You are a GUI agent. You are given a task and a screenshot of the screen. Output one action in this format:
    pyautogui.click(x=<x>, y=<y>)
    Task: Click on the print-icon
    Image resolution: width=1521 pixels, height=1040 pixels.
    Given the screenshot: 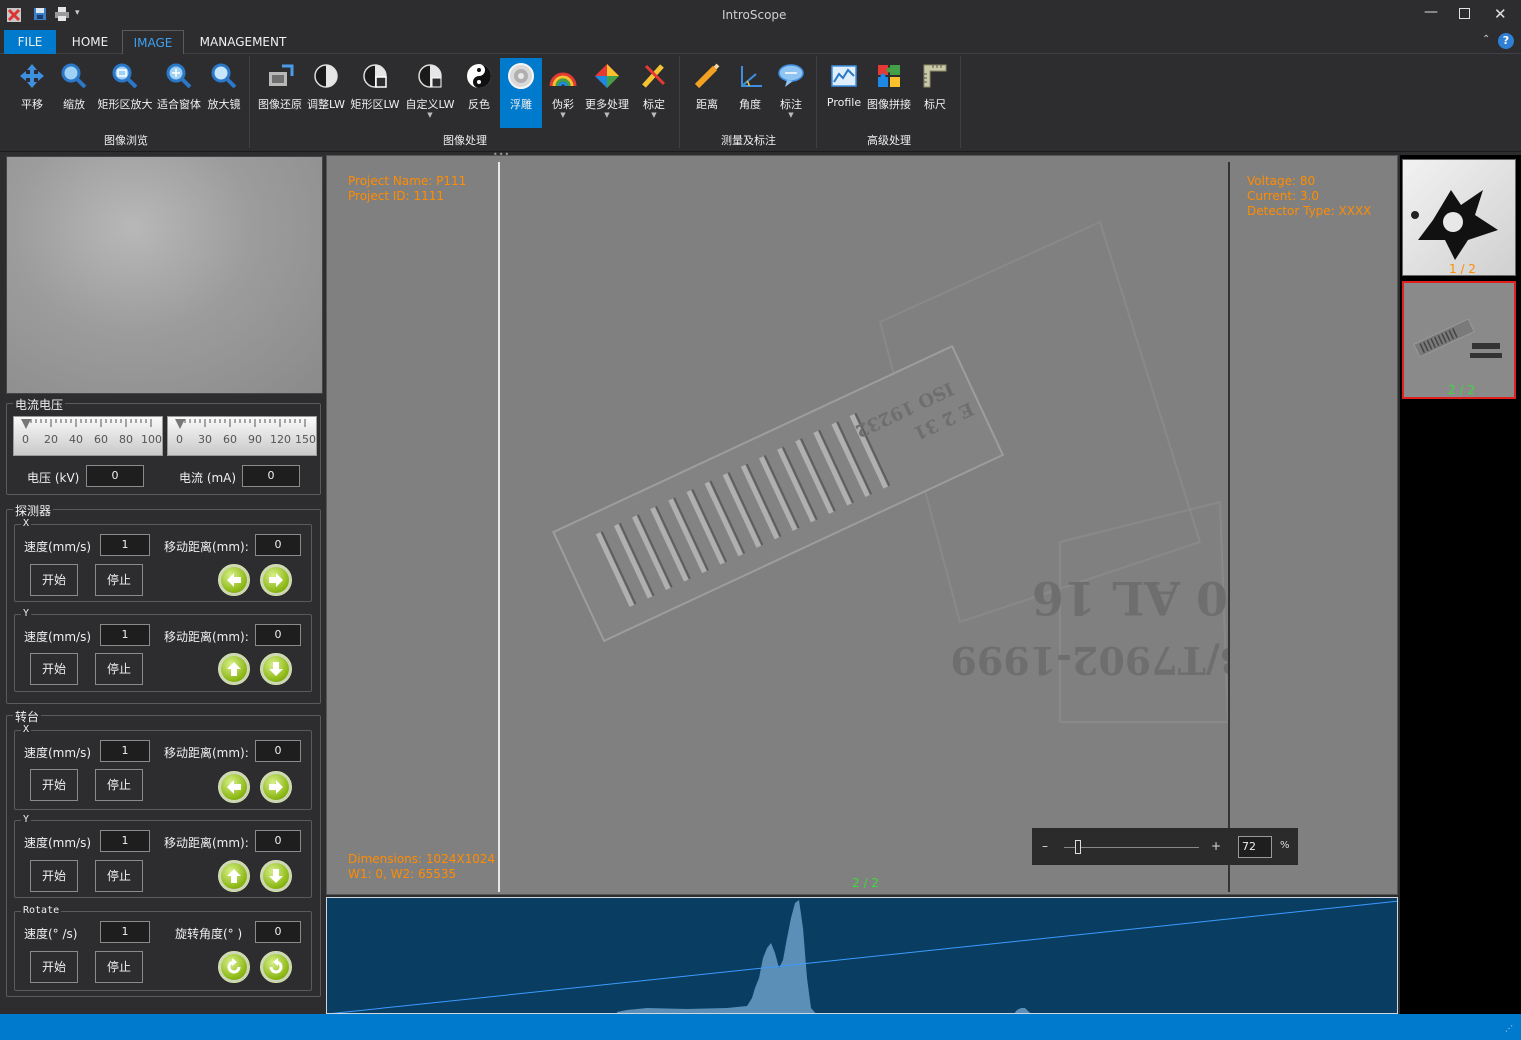 What is the action you would take?
    pyautogui.click(x=62, y=14)
    